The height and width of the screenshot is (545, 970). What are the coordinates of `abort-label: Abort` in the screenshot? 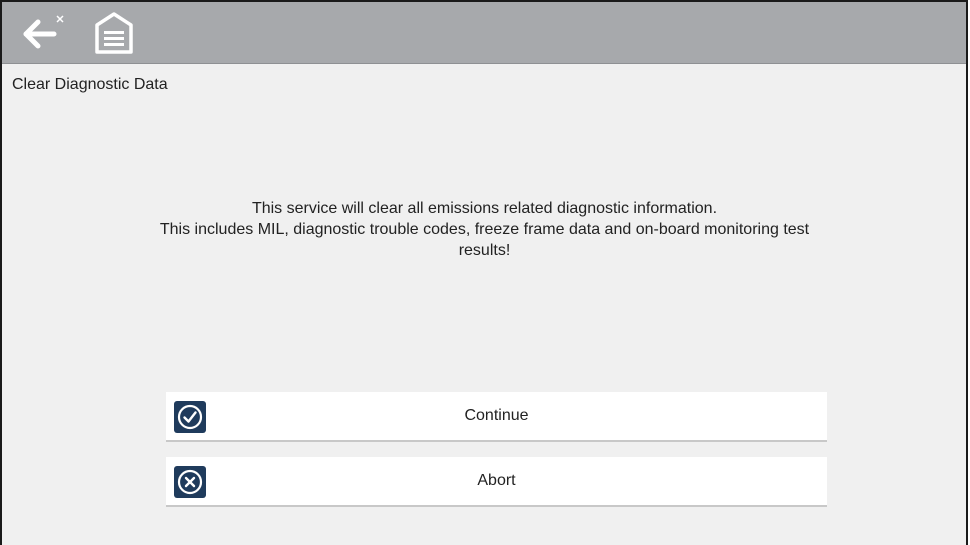 It's located at (496, 480).